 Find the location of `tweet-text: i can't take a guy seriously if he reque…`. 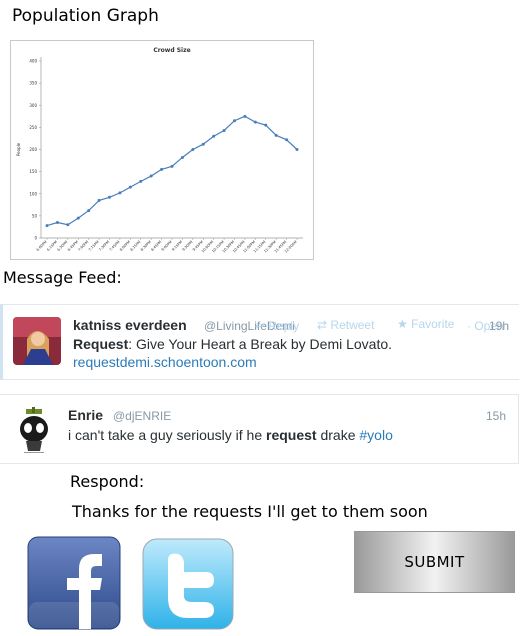

tweet-text: i can't take a guy seriously if he reque… is located at coordinates (230, 435).